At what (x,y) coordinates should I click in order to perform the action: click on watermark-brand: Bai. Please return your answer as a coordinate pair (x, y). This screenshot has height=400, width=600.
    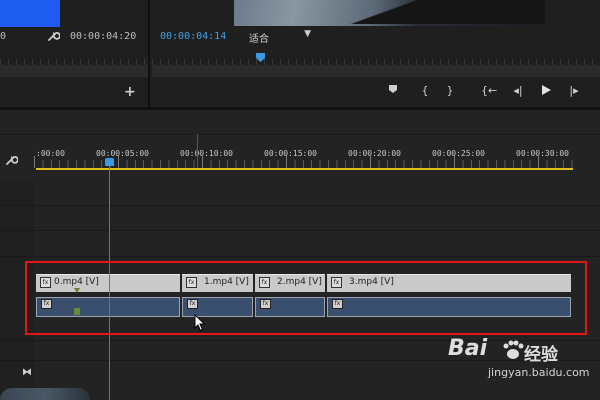
    Looking at the image, I should click on (468, 348).